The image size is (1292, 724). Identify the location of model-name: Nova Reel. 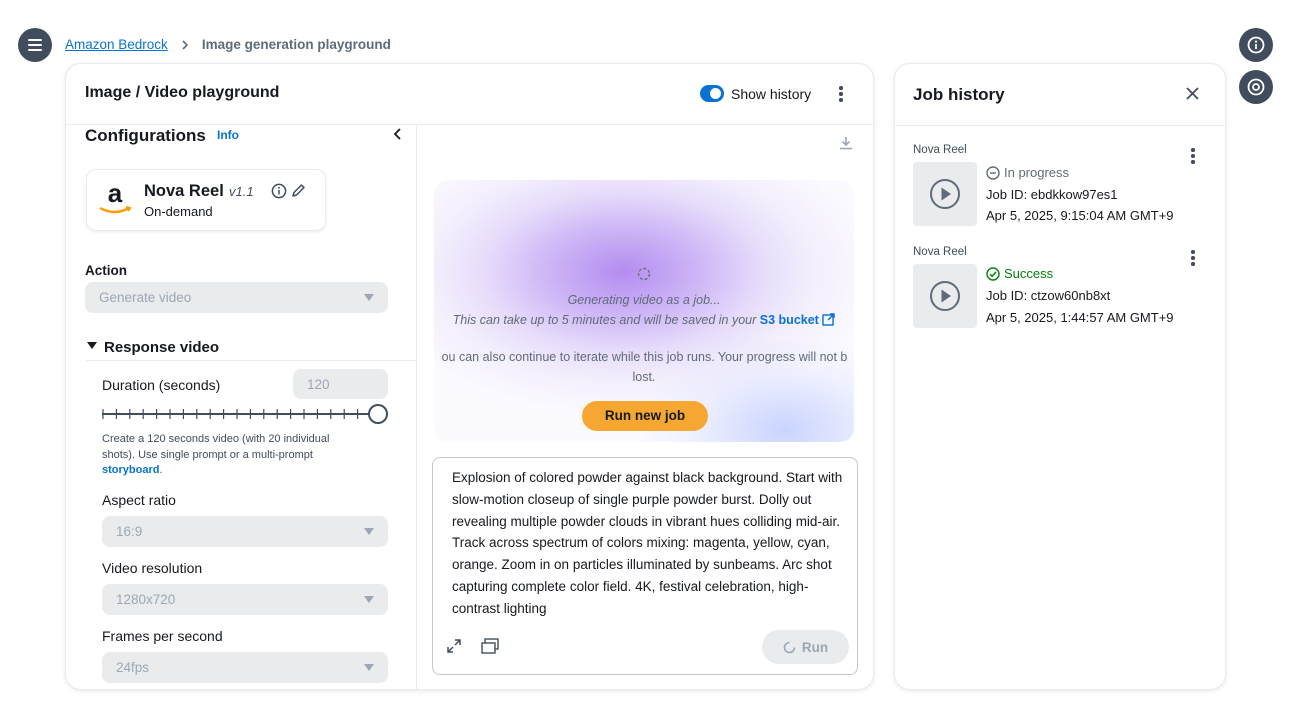
(184, 191).